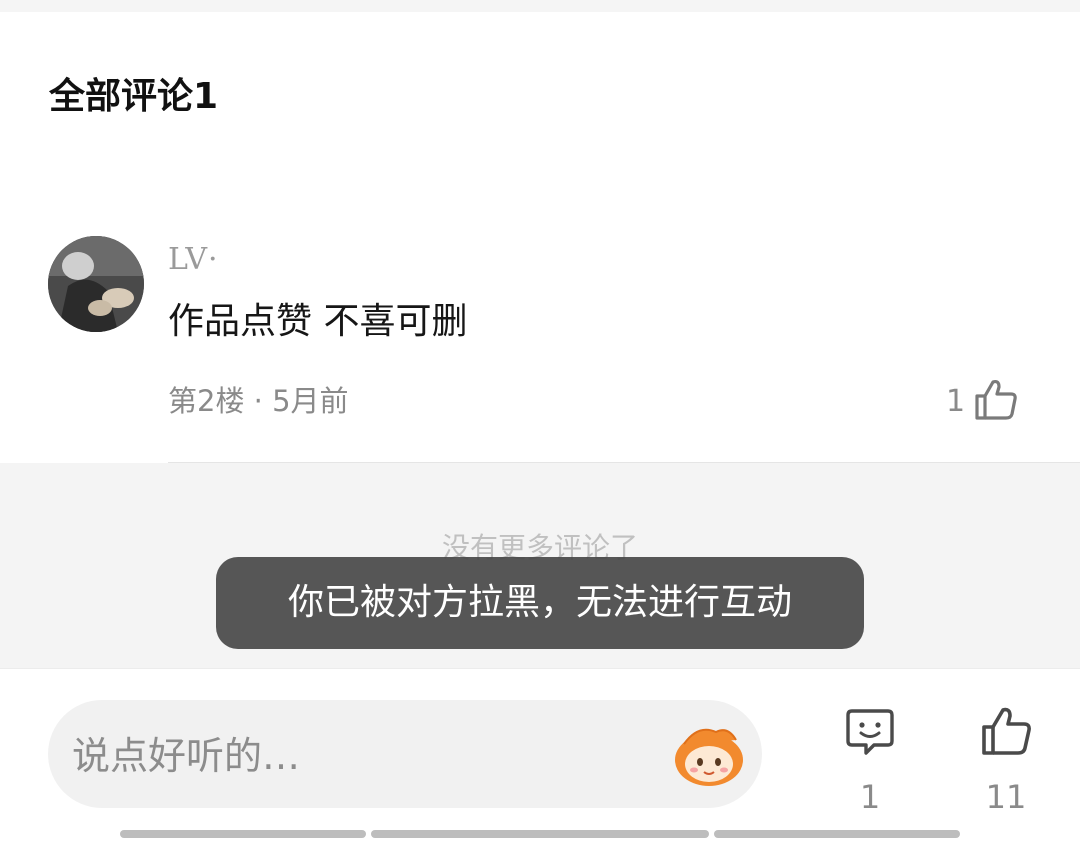 This screenshot has height=841, width=1080. Describe the element at coordinates (318, 321) in the screenshot. I see `comment-text: 作品点赞 不喜可删` at that location.